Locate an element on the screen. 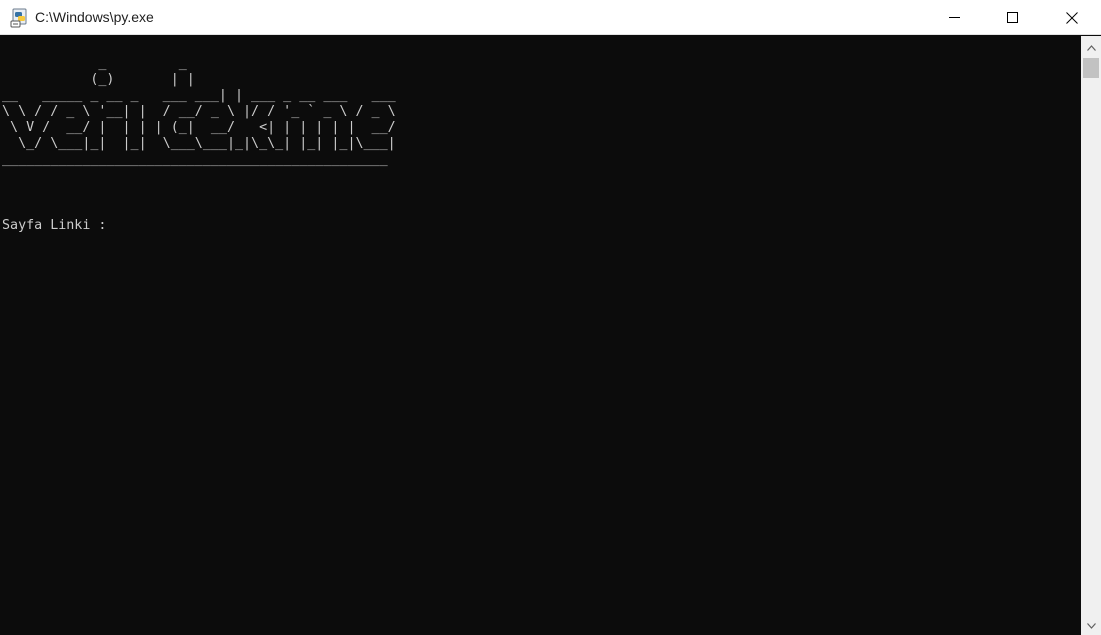 Image resolution: width=1101 pixels, height=635 pixels. chevron-up-icon is located at coordinates (1091, 47).